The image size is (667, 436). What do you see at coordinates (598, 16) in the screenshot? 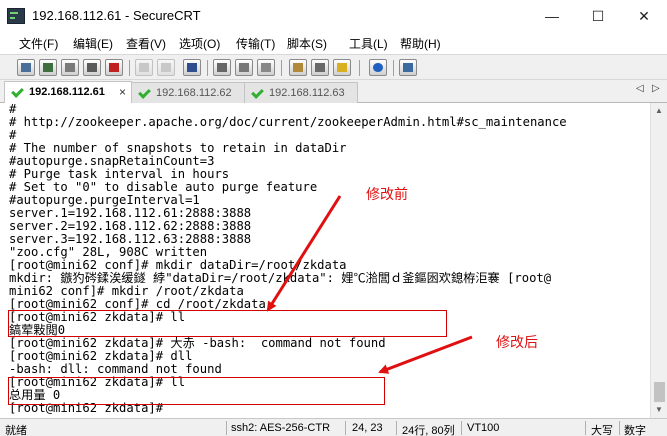
I see `maximize-button: ☐` at bounding box center [598, 16].